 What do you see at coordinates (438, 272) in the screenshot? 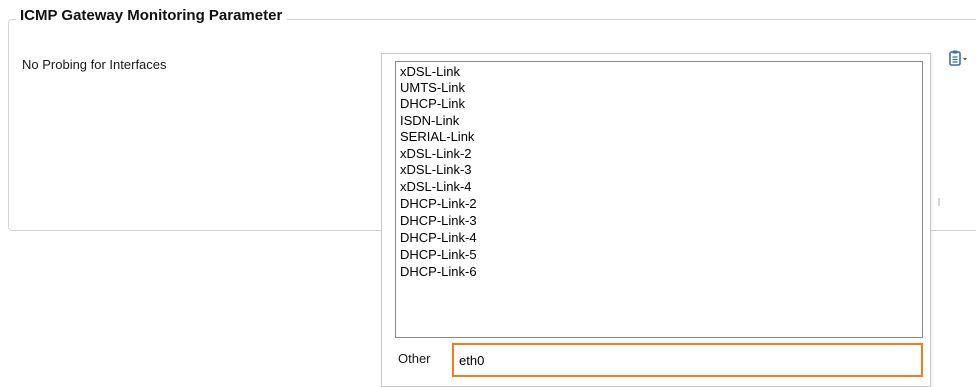
I see `list-item: DHCP-Link-6` at bounding box center [438, 272].